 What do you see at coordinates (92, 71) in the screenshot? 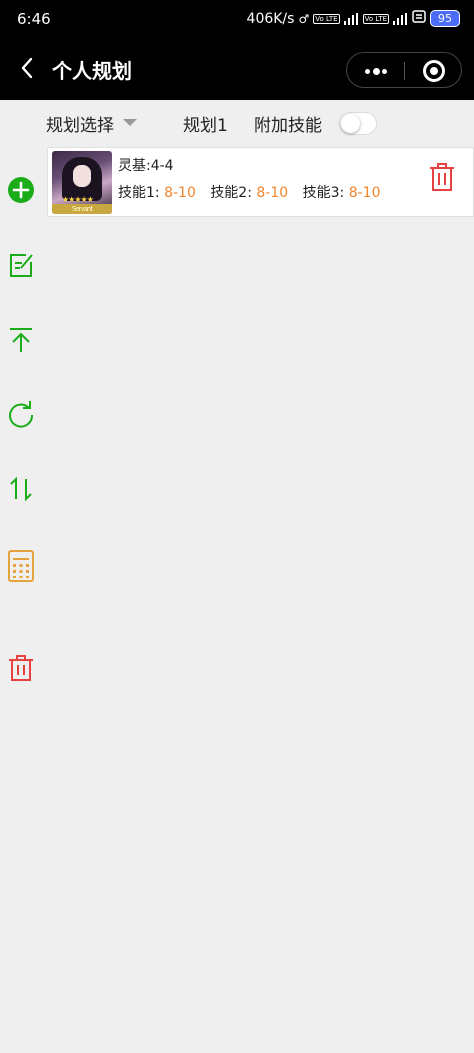
I see `page-title: 个人规划` at bounding box center [92, 71].